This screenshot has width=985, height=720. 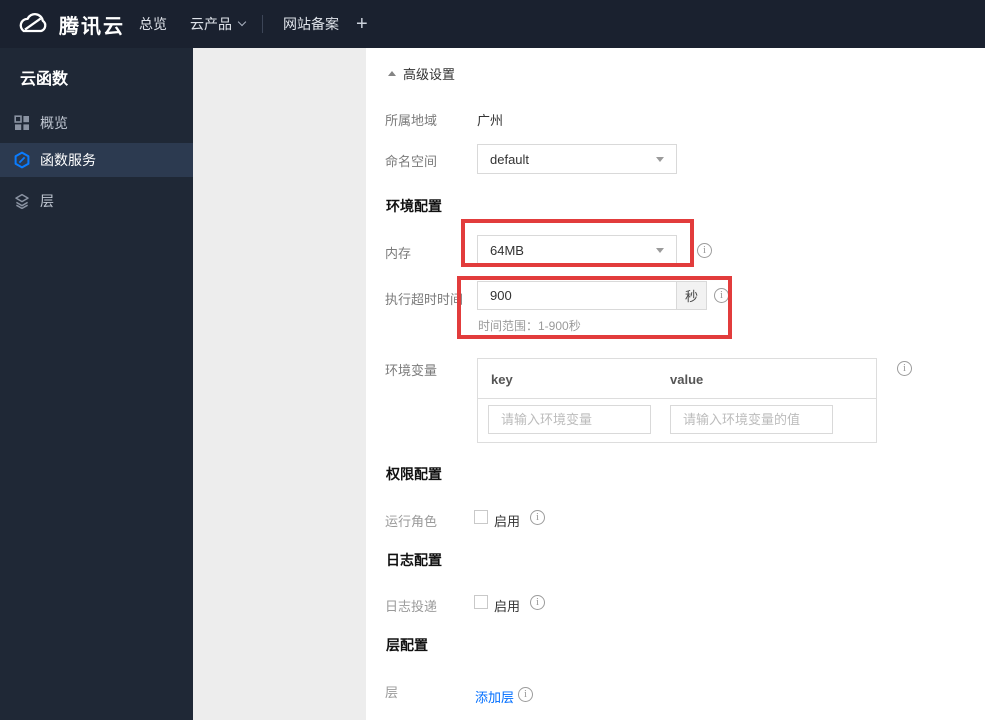 I want to click on timeout-input, so click(x=577, y=295).